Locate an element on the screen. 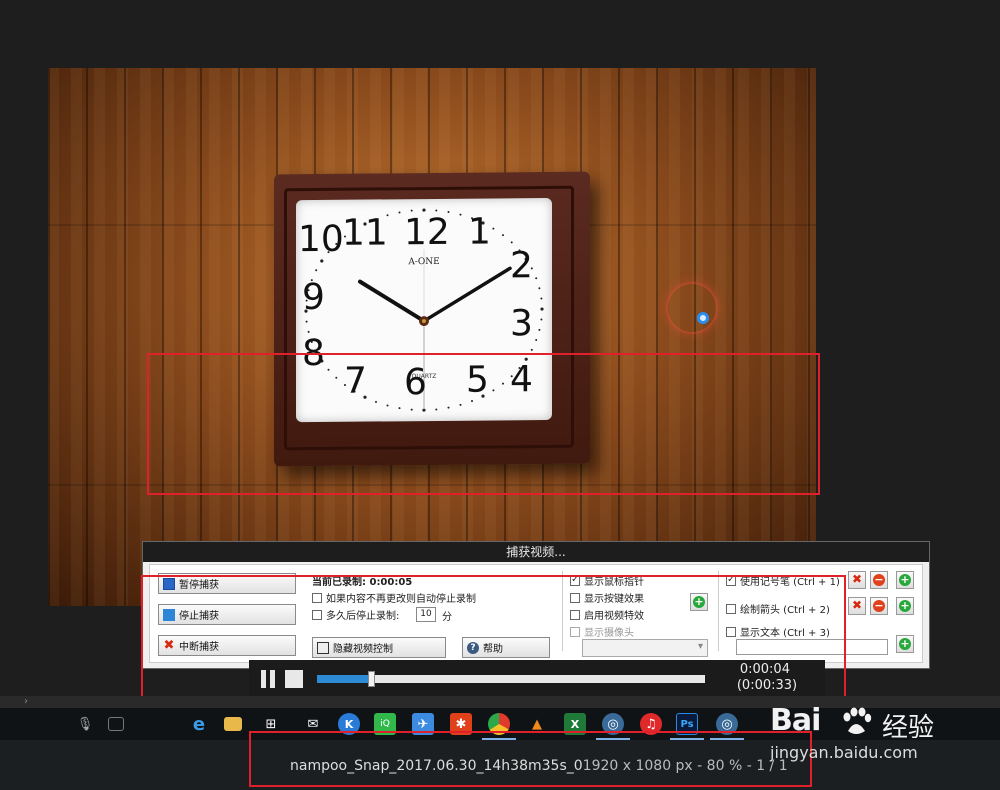 The width and height of the screenshot is (1000, 790). red-highlight-status-bar is located at coordinates (530, 759).